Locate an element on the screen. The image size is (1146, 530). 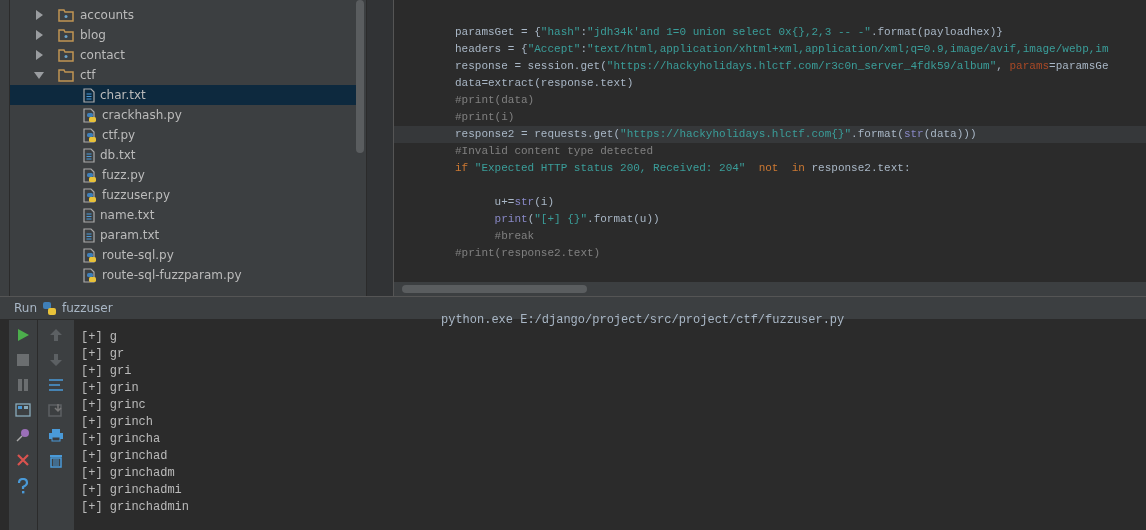
tree-item: route-sql.py is located at coordinates (185, 255).